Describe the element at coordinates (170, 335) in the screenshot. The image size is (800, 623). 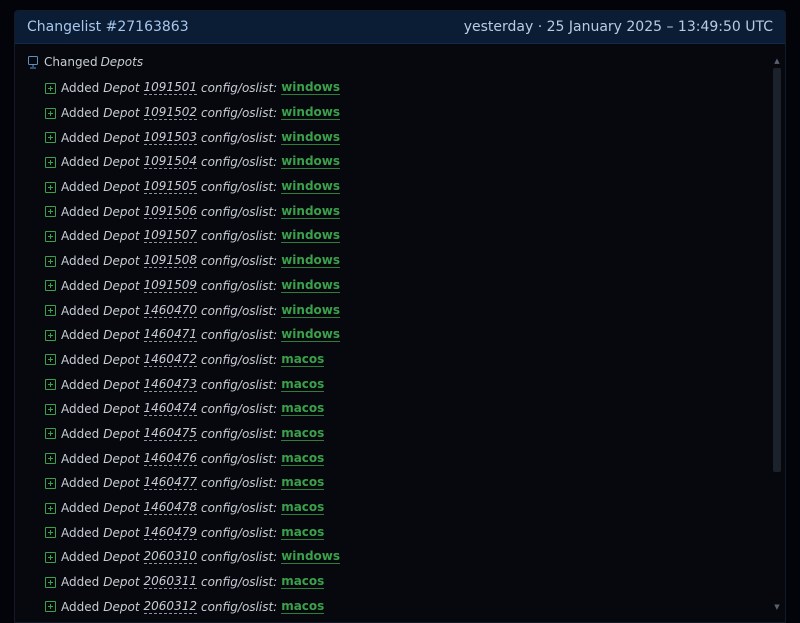
I see `depot-id-link: 1460471` at that location.